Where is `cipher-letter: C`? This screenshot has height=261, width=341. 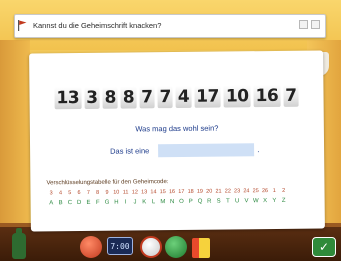 cipher-letter: C is located at coordinates (70, 203).